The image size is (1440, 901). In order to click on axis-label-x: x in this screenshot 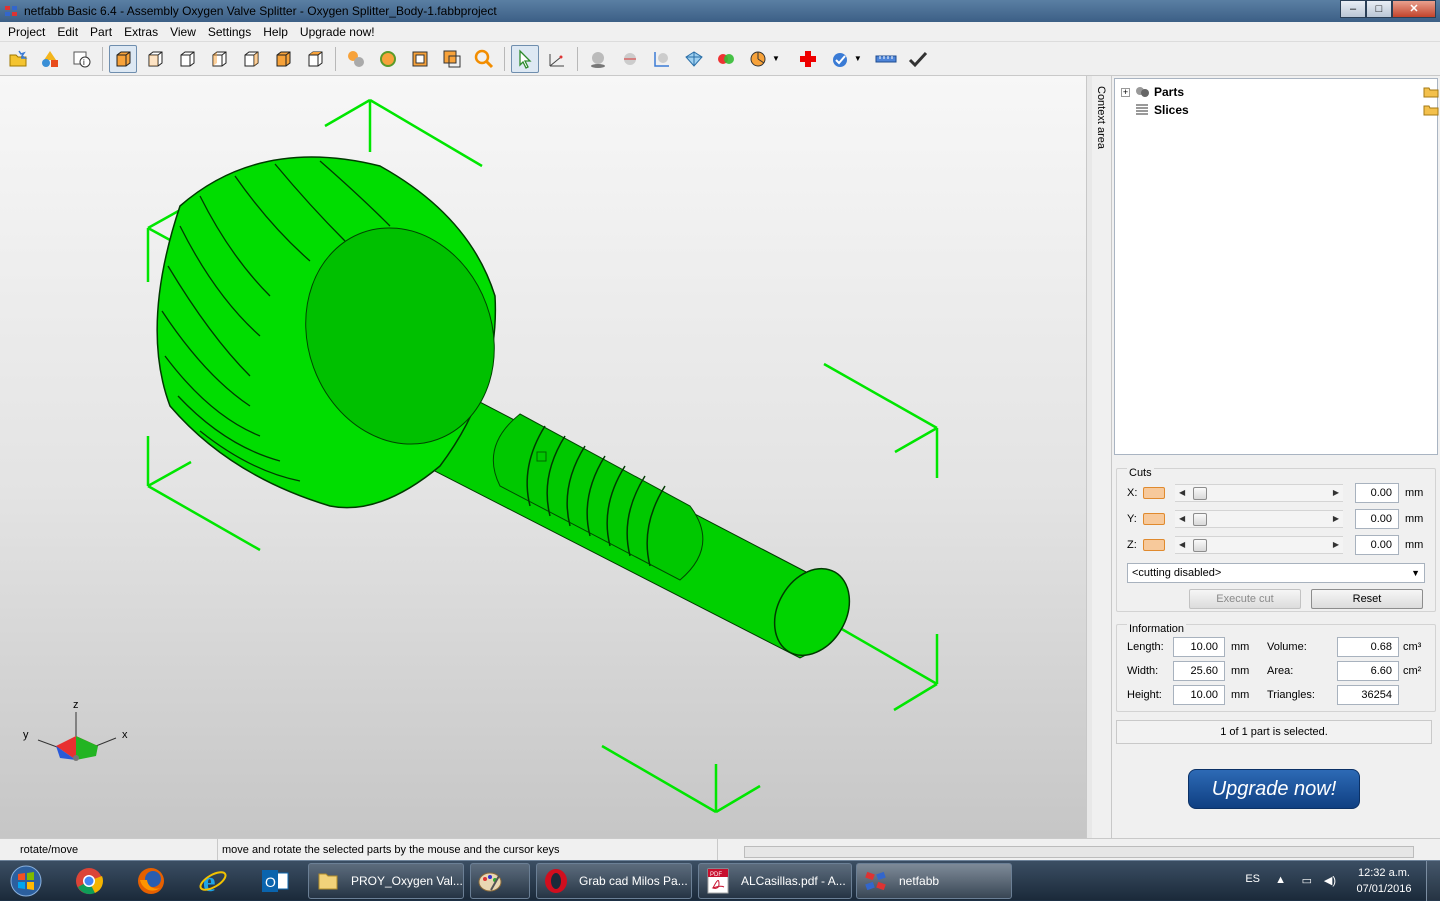, I will do `click(125, 735)`.